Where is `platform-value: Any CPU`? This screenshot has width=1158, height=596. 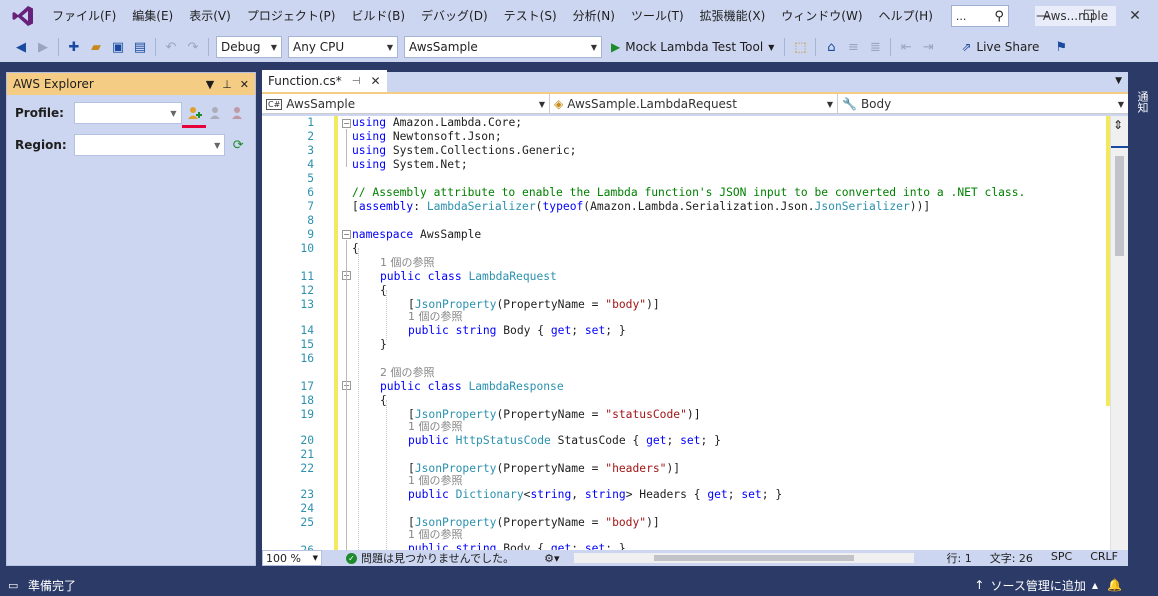 platform-value: Any CPU is located at coordinates (319, 47).